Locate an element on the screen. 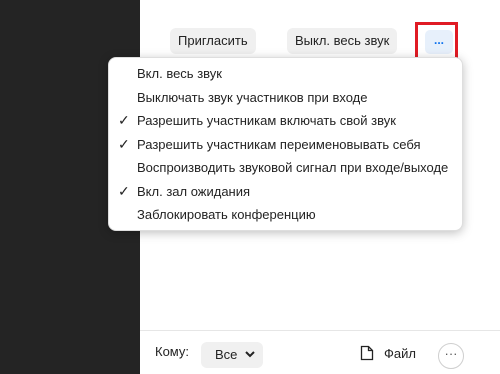 The image size is (500, 374). menu-item-label: Вкл. зал ожидания is located at coordinates (194, 191).